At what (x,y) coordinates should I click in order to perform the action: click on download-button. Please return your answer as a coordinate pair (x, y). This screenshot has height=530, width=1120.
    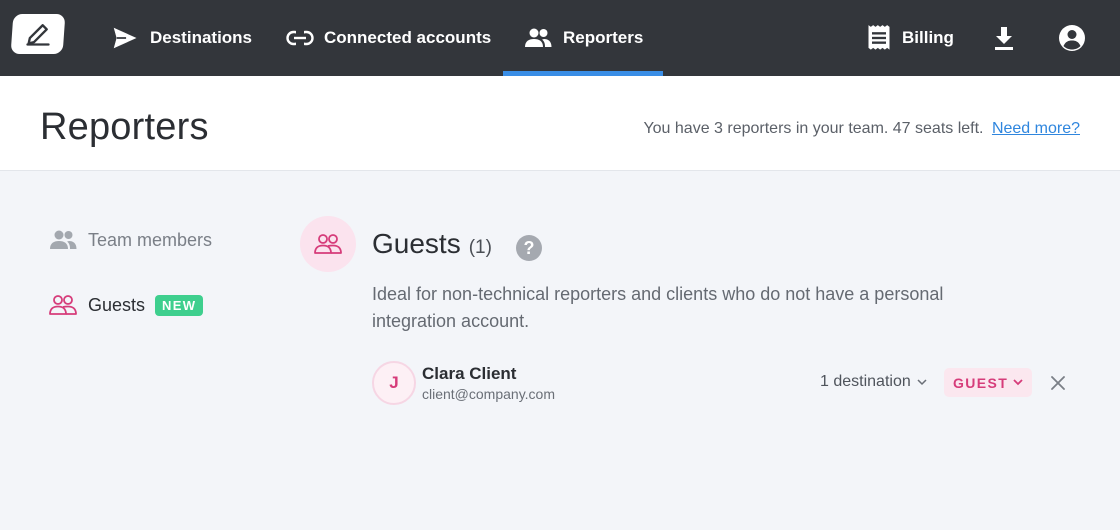
    Looking at the image, I should click on (1004, 38).